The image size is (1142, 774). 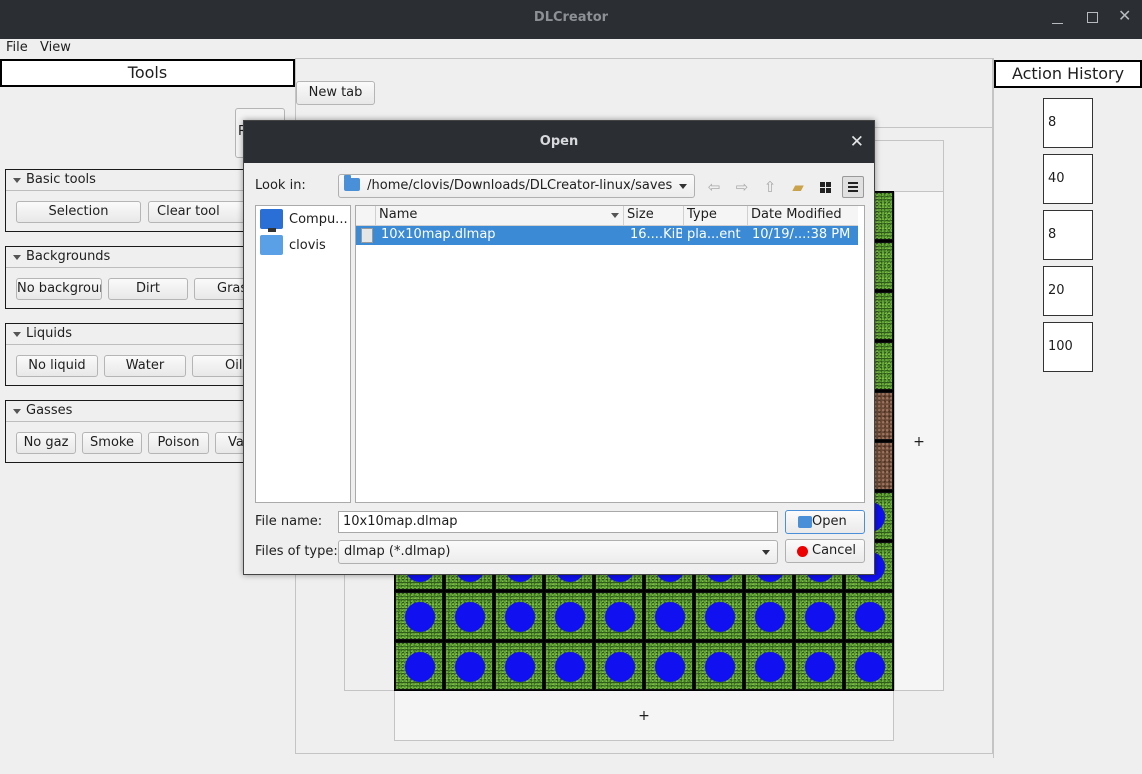 I want to click on place-home: clovis, so click(x=305, y=246).